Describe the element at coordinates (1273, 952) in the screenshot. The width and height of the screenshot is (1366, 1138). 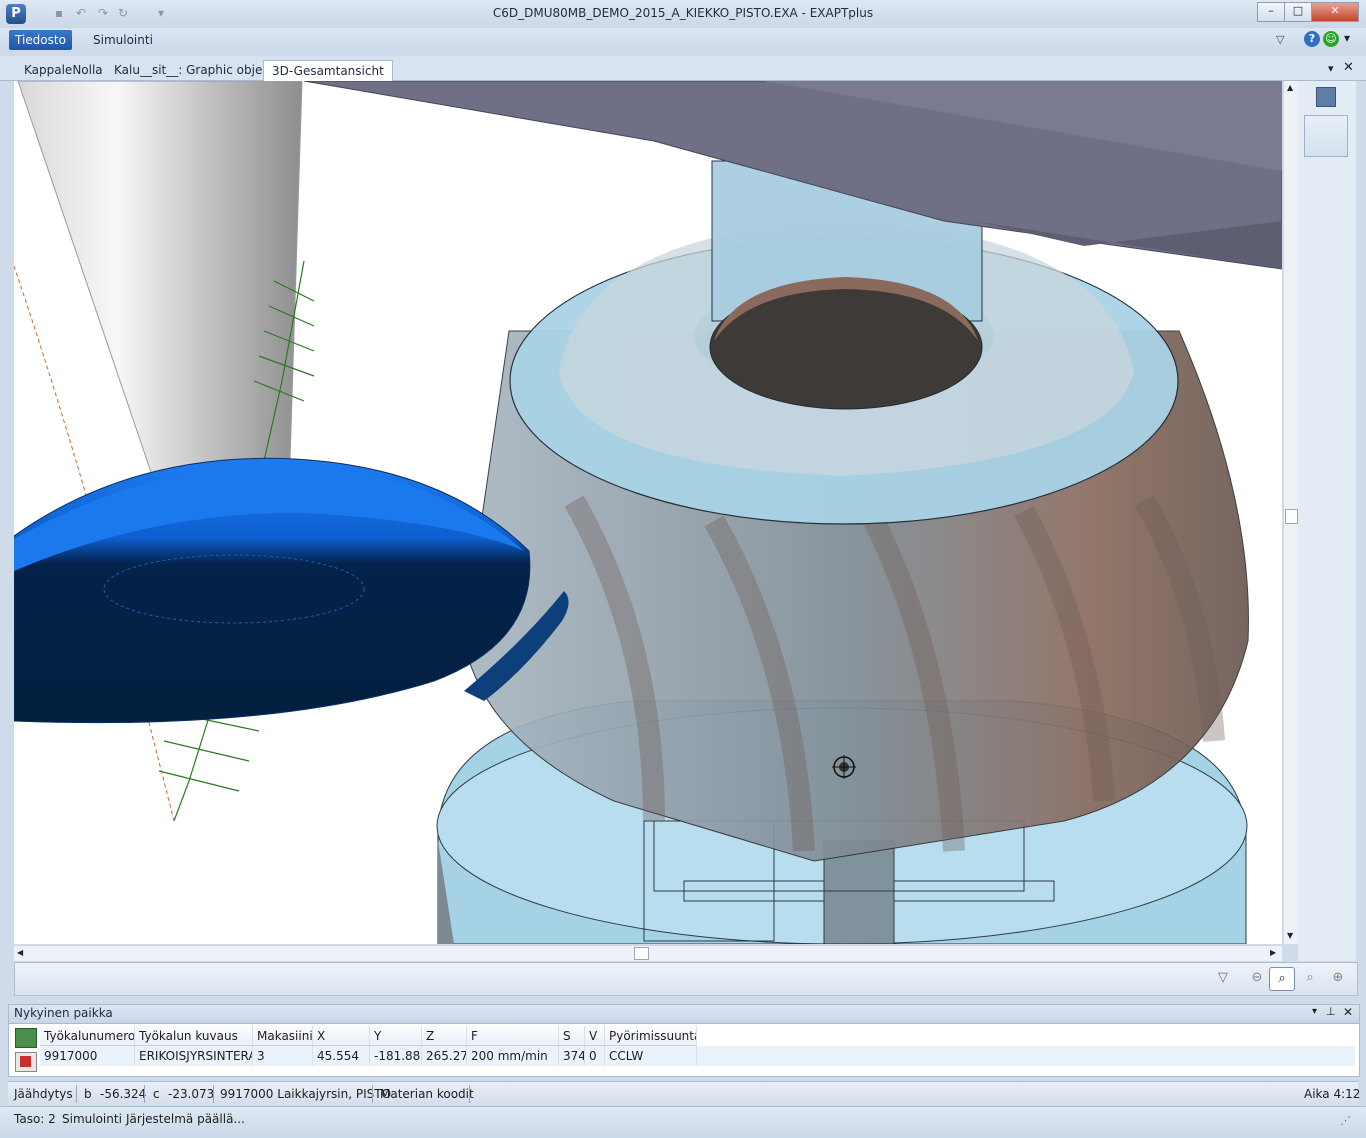
I see `scroll-right-icon: ▶` at that location.